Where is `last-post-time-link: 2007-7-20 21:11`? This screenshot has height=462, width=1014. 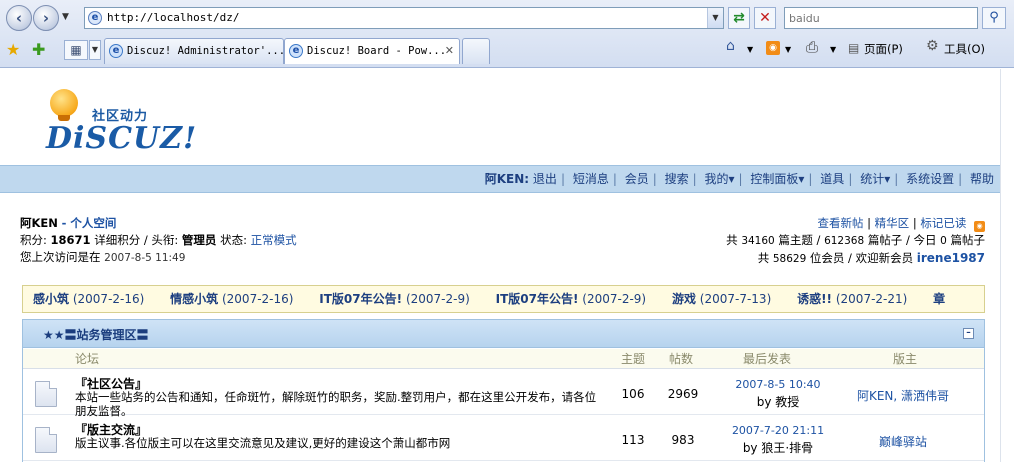
last-post-time-link: 2007-7-20 21:11 is located at coordinates (778, 430).